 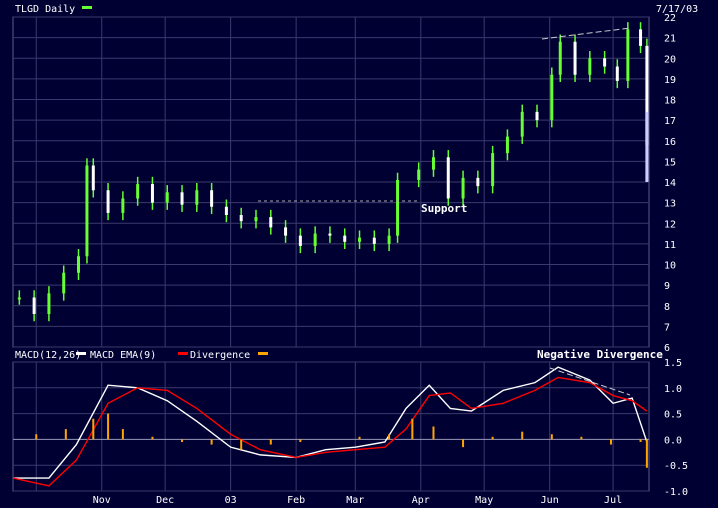 What do you see at coordinates (613, 500) in the screenshot?
I see `macd-x-tick-label: Jul` at bounding box center [613, 500].